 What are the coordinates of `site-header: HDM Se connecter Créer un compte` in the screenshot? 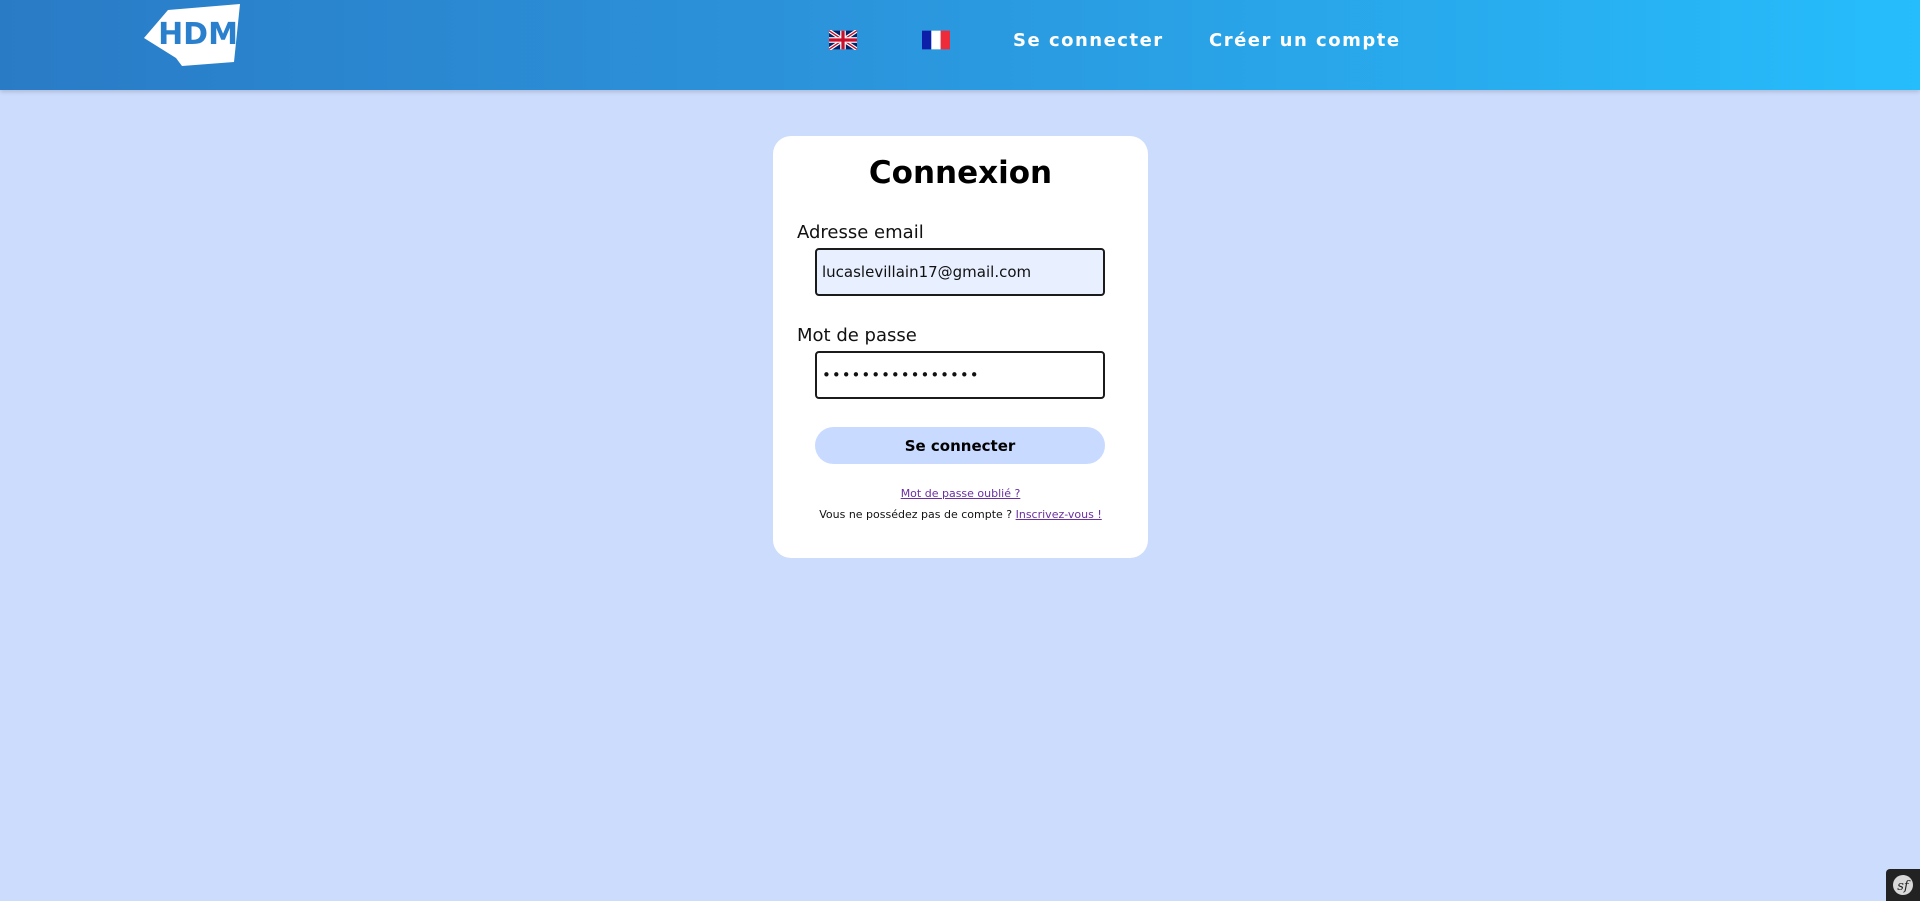 It's located at (960, 45).